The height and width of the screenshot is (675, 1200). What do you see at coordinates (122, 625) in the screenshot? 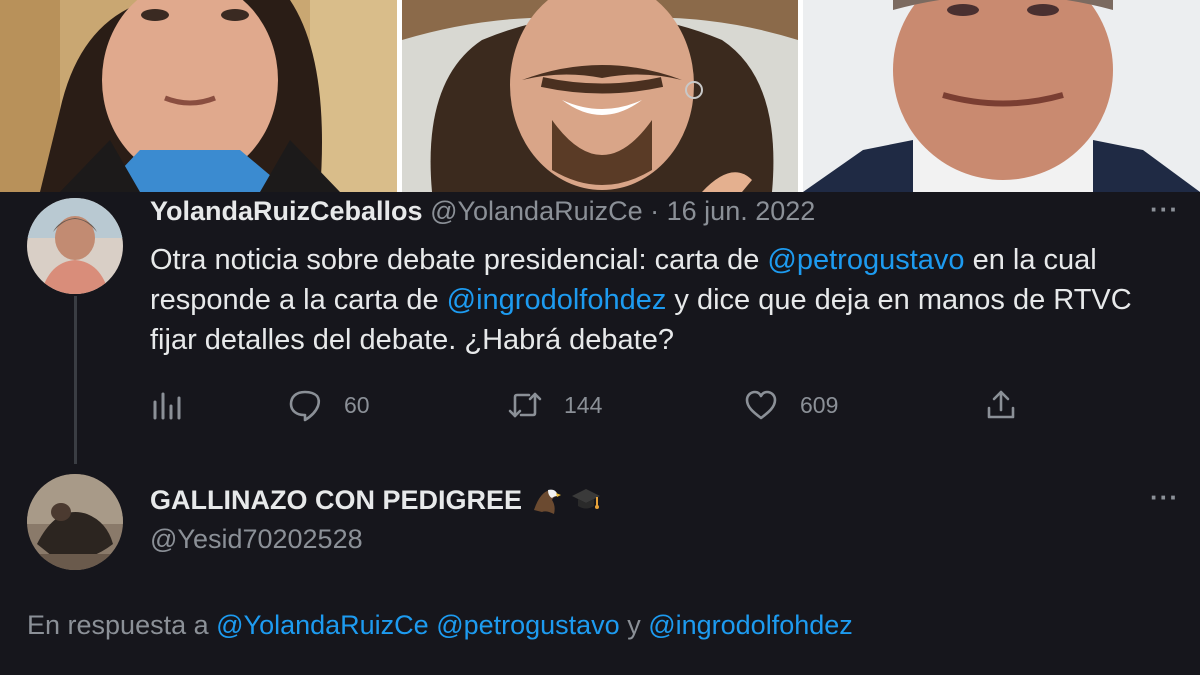
I see `replying-to-prefix: En respuesta a` at bounding box center [122, 625].